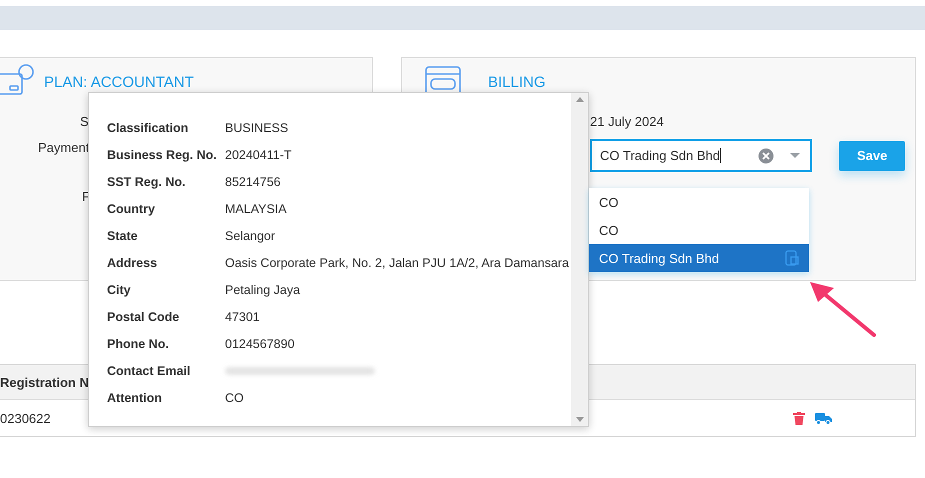 The image size is (925, 478). What do you see at coordinates (132, 263) in the screenshot?
I see `detail-label: Address` at bounding box center [132, 263].